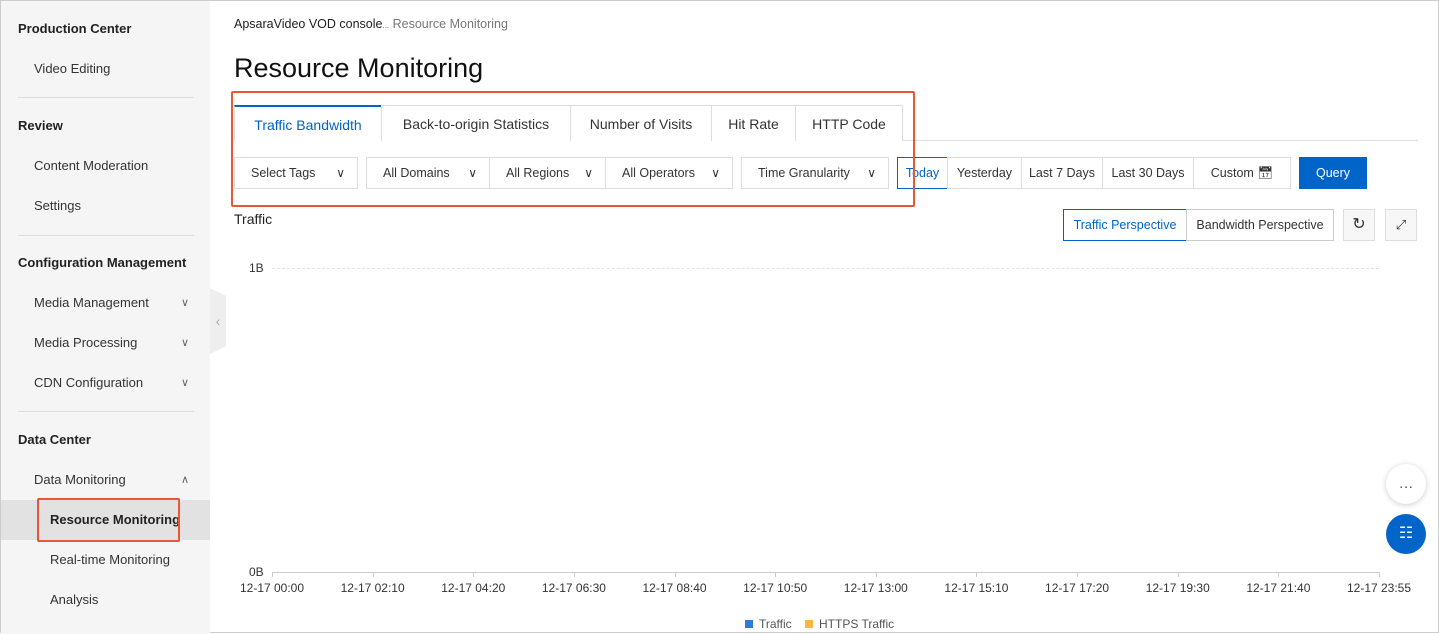 The width and height of the screenshot is (1439, 634). Describe the element at coordinates (1125, 225) in the screenshot. I see `traffic-perspective-button: Traffic Perspective` at that location.